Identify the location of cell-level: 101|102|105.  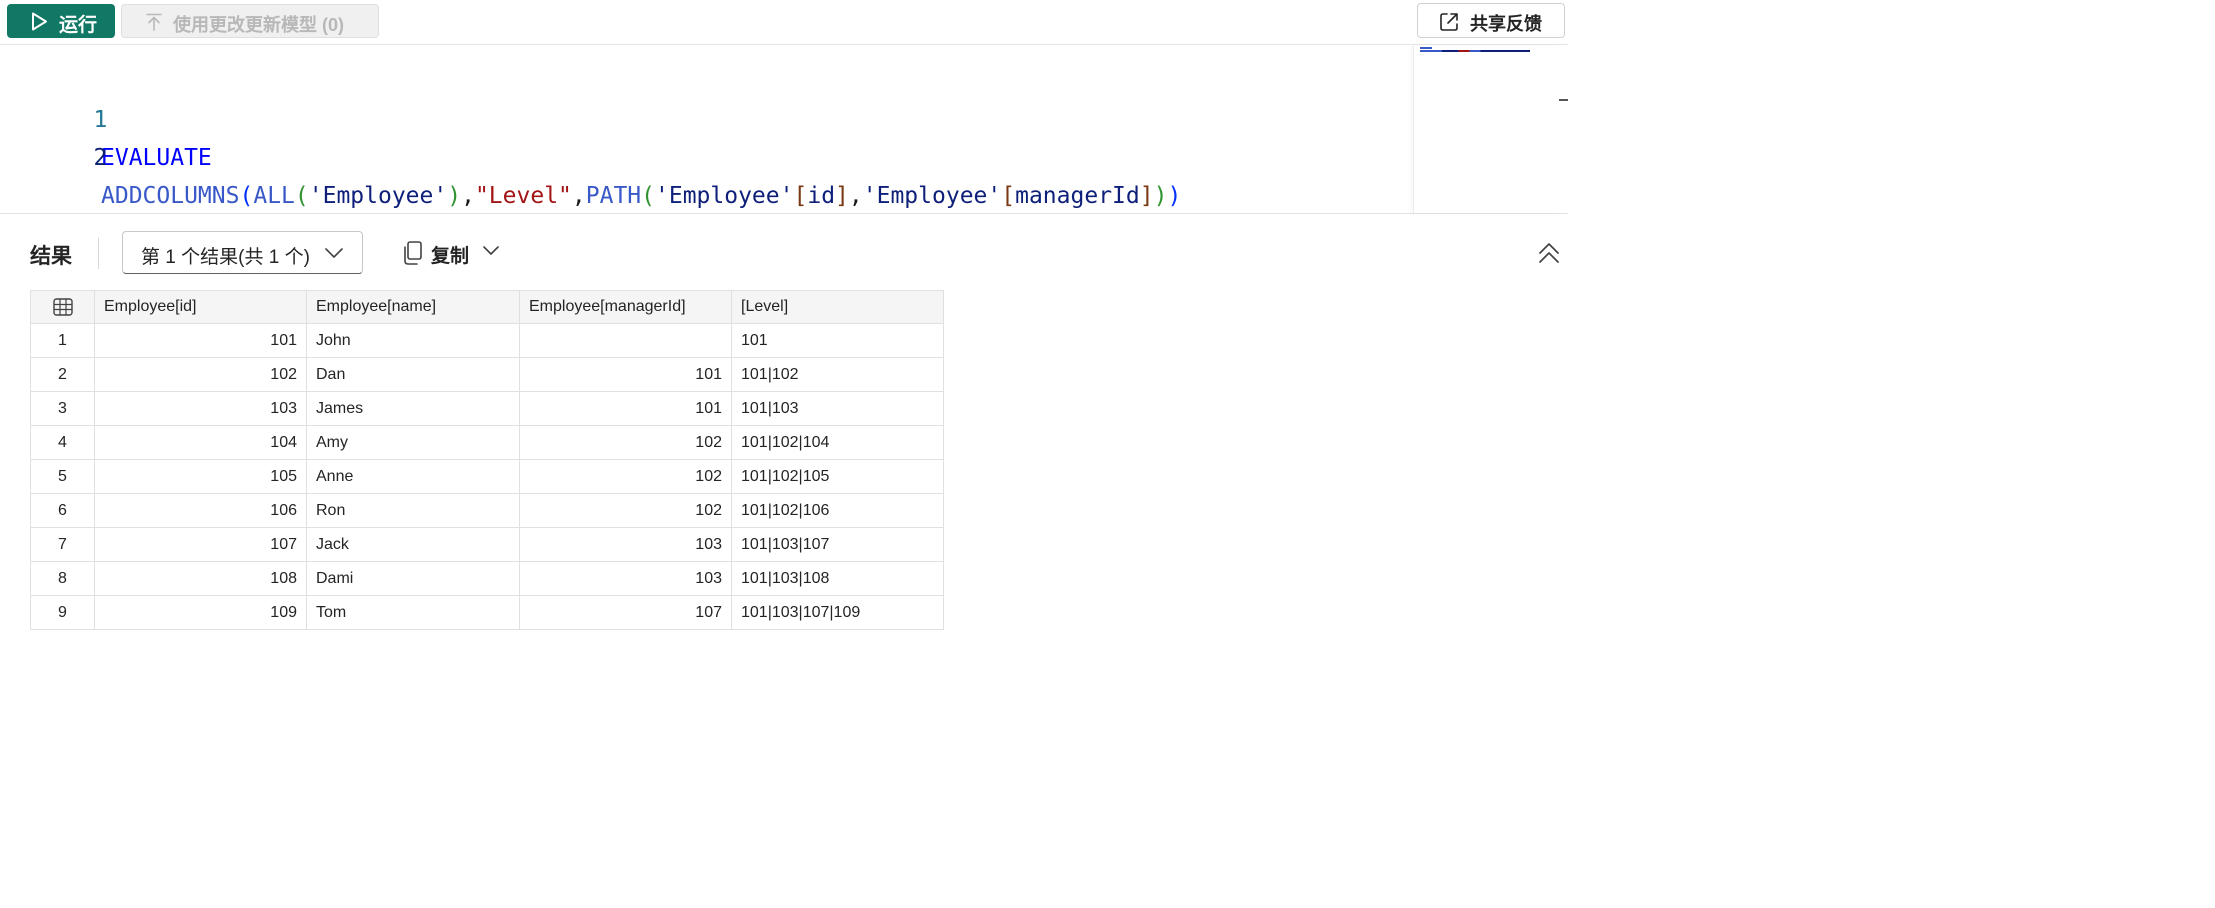
(837, 476).